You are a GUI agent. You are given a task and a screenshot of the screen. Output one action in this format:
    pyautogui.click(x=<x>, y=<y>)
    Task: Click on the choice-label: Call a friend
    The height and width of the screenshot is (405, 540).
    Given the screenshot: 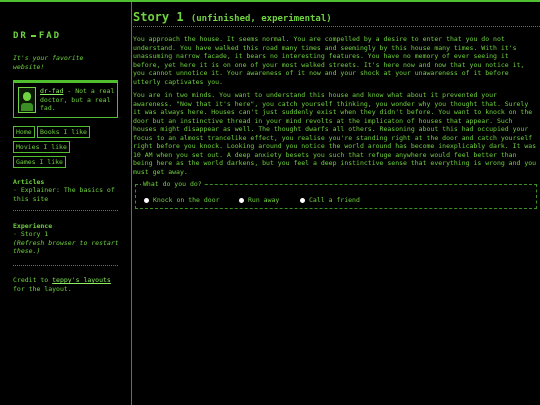 What is the action you would take?
    pyautogui.click(x=334, y=200)
    